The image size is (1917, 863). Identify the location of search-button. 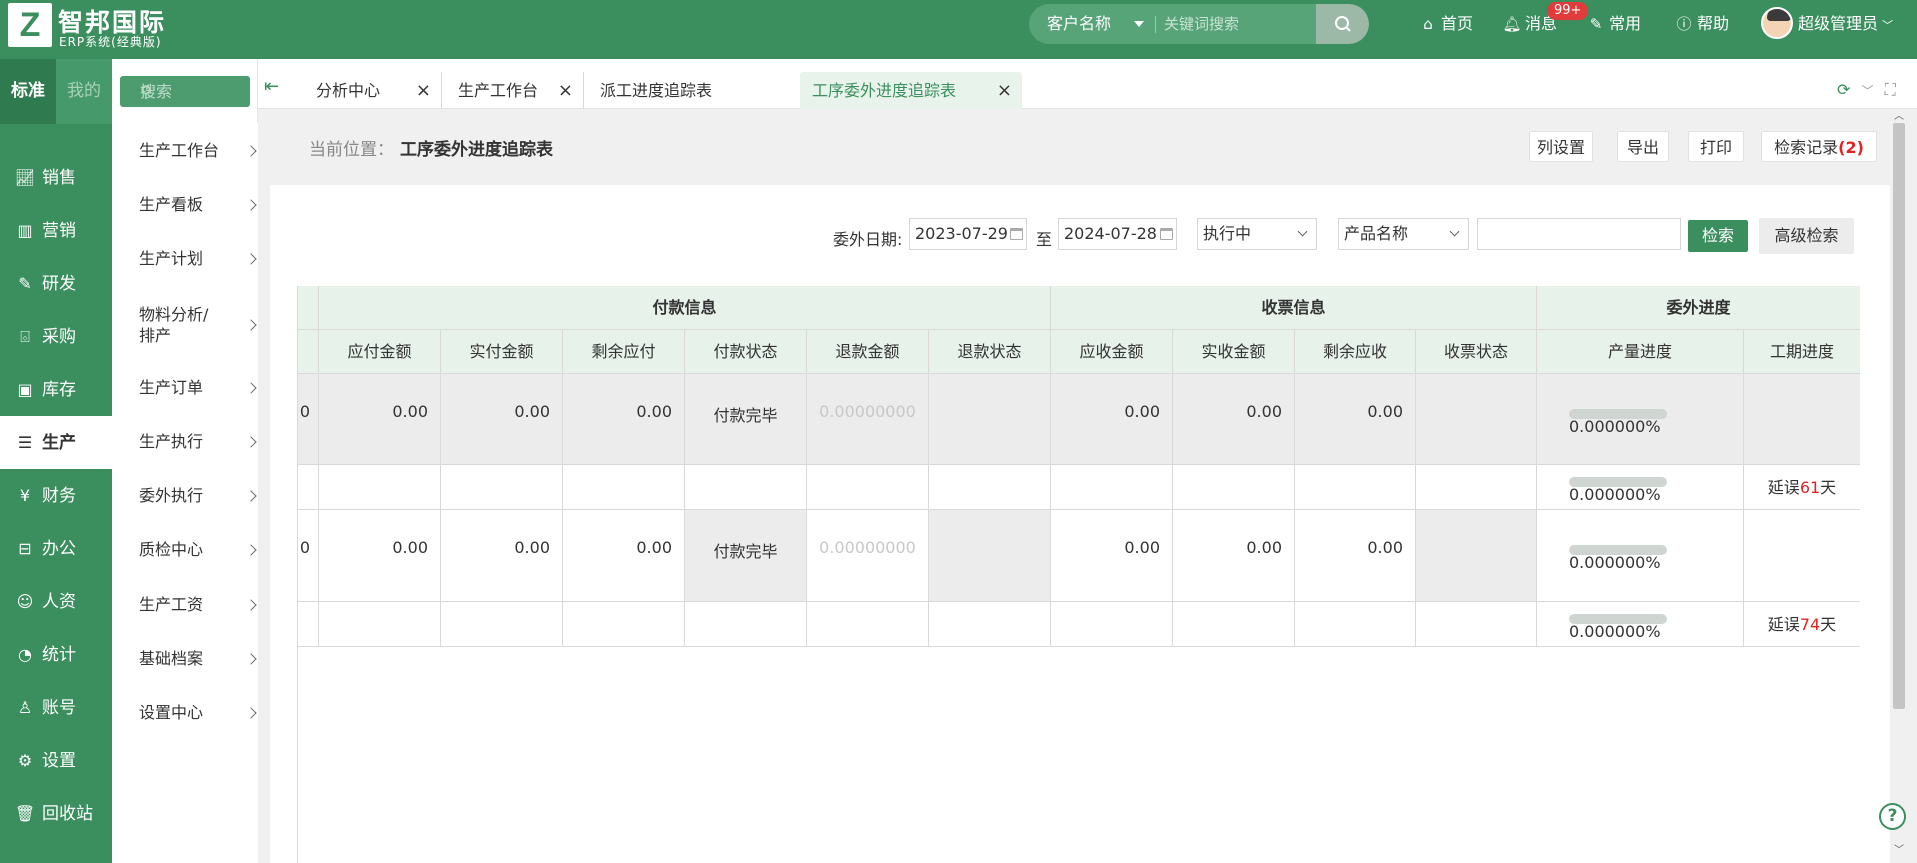
(1342, 24).